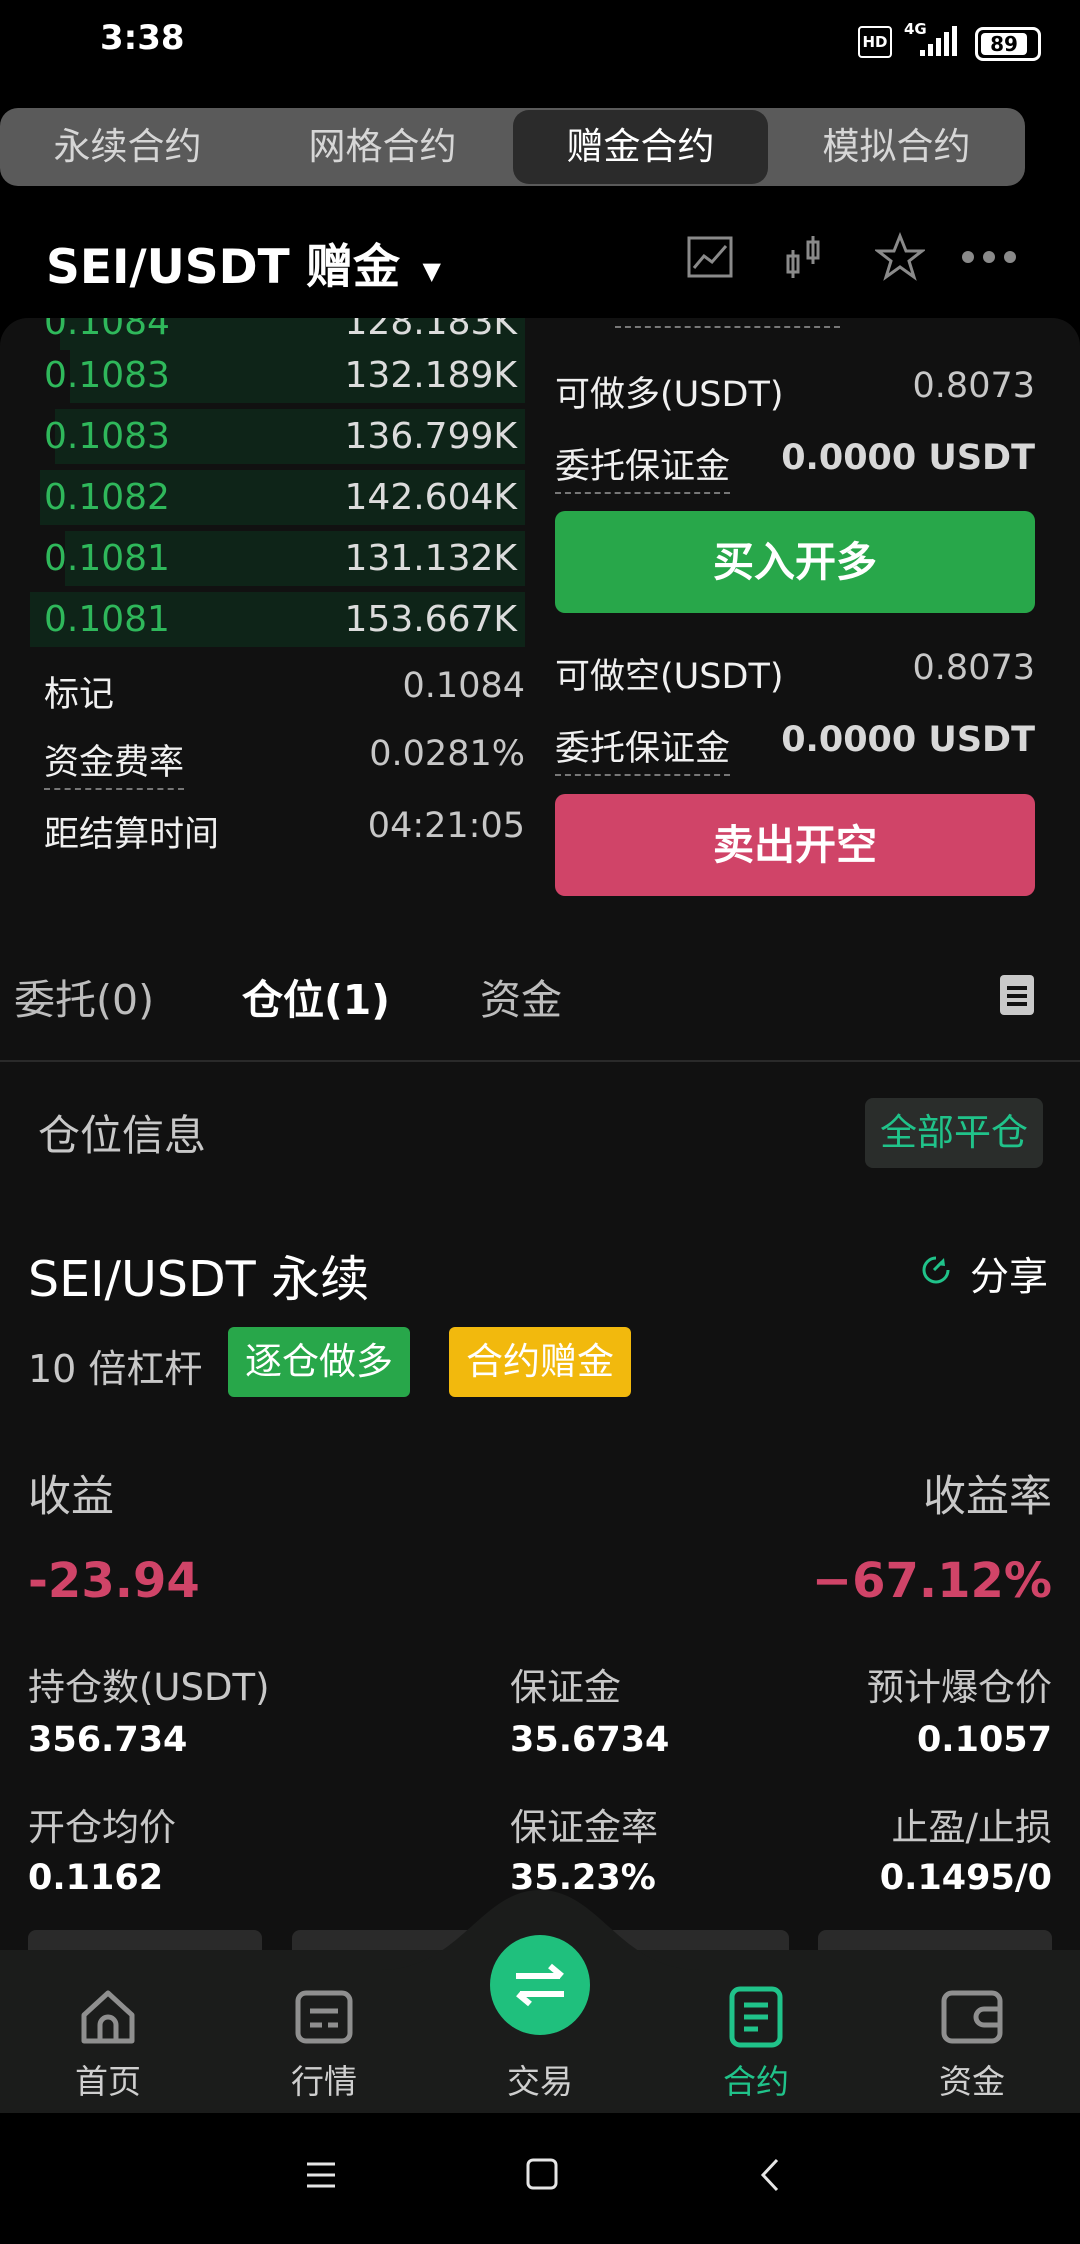 This screenshot has width=1080, height=2244. Describe the element at coordinates (984, 1740) in the screenshot. I see `liquidation-price-value: 0.1057` at that location.